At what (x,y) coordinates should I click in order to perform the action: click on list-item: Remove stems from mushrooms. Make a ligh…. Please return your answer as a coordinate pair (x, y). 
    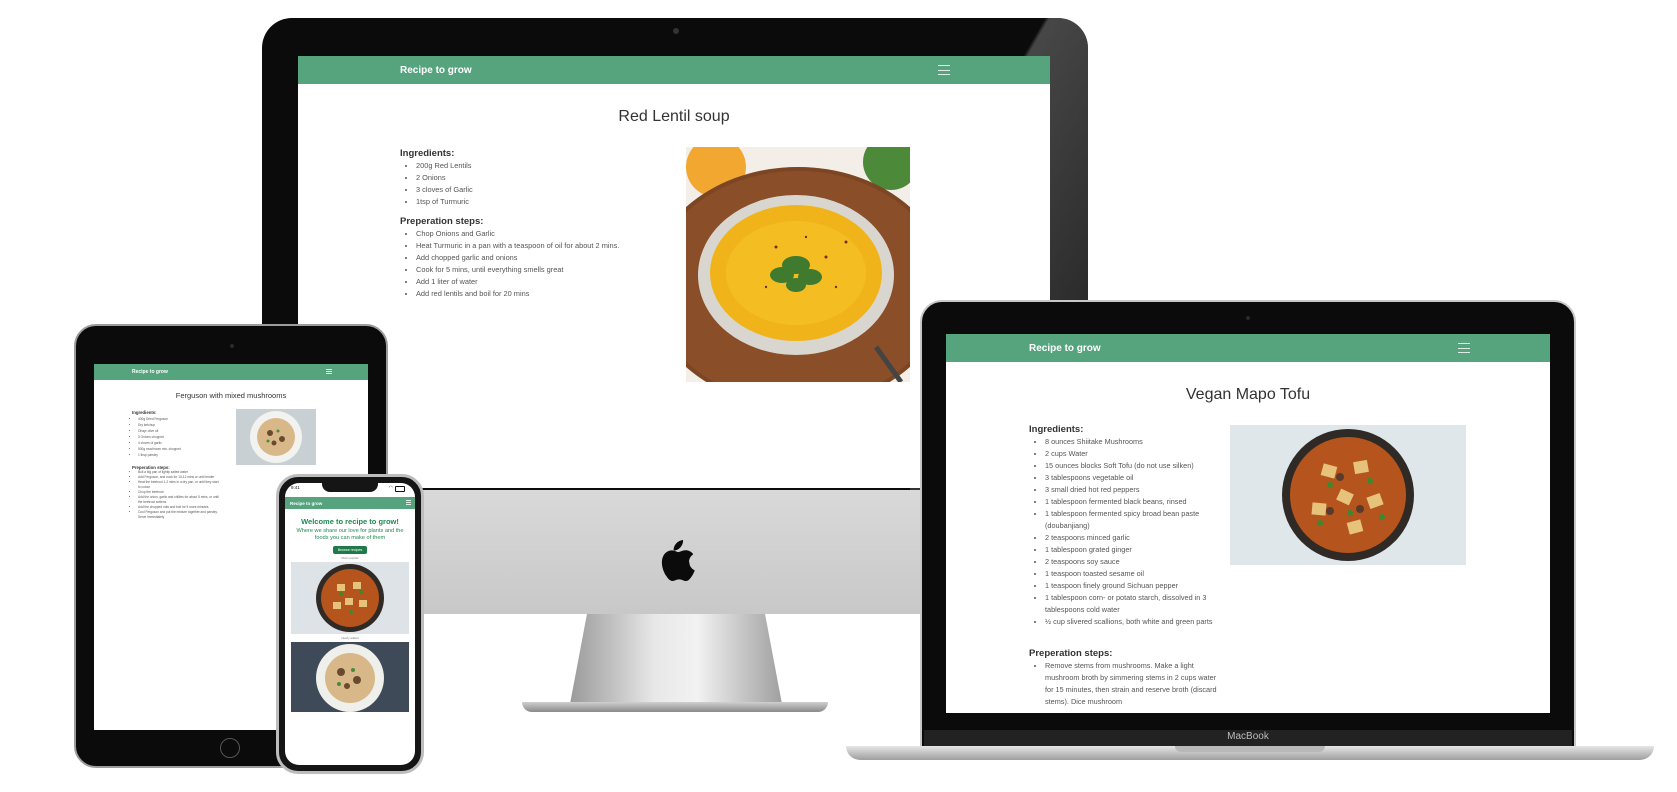
    Looking at the image, I should click on (1132, 684).